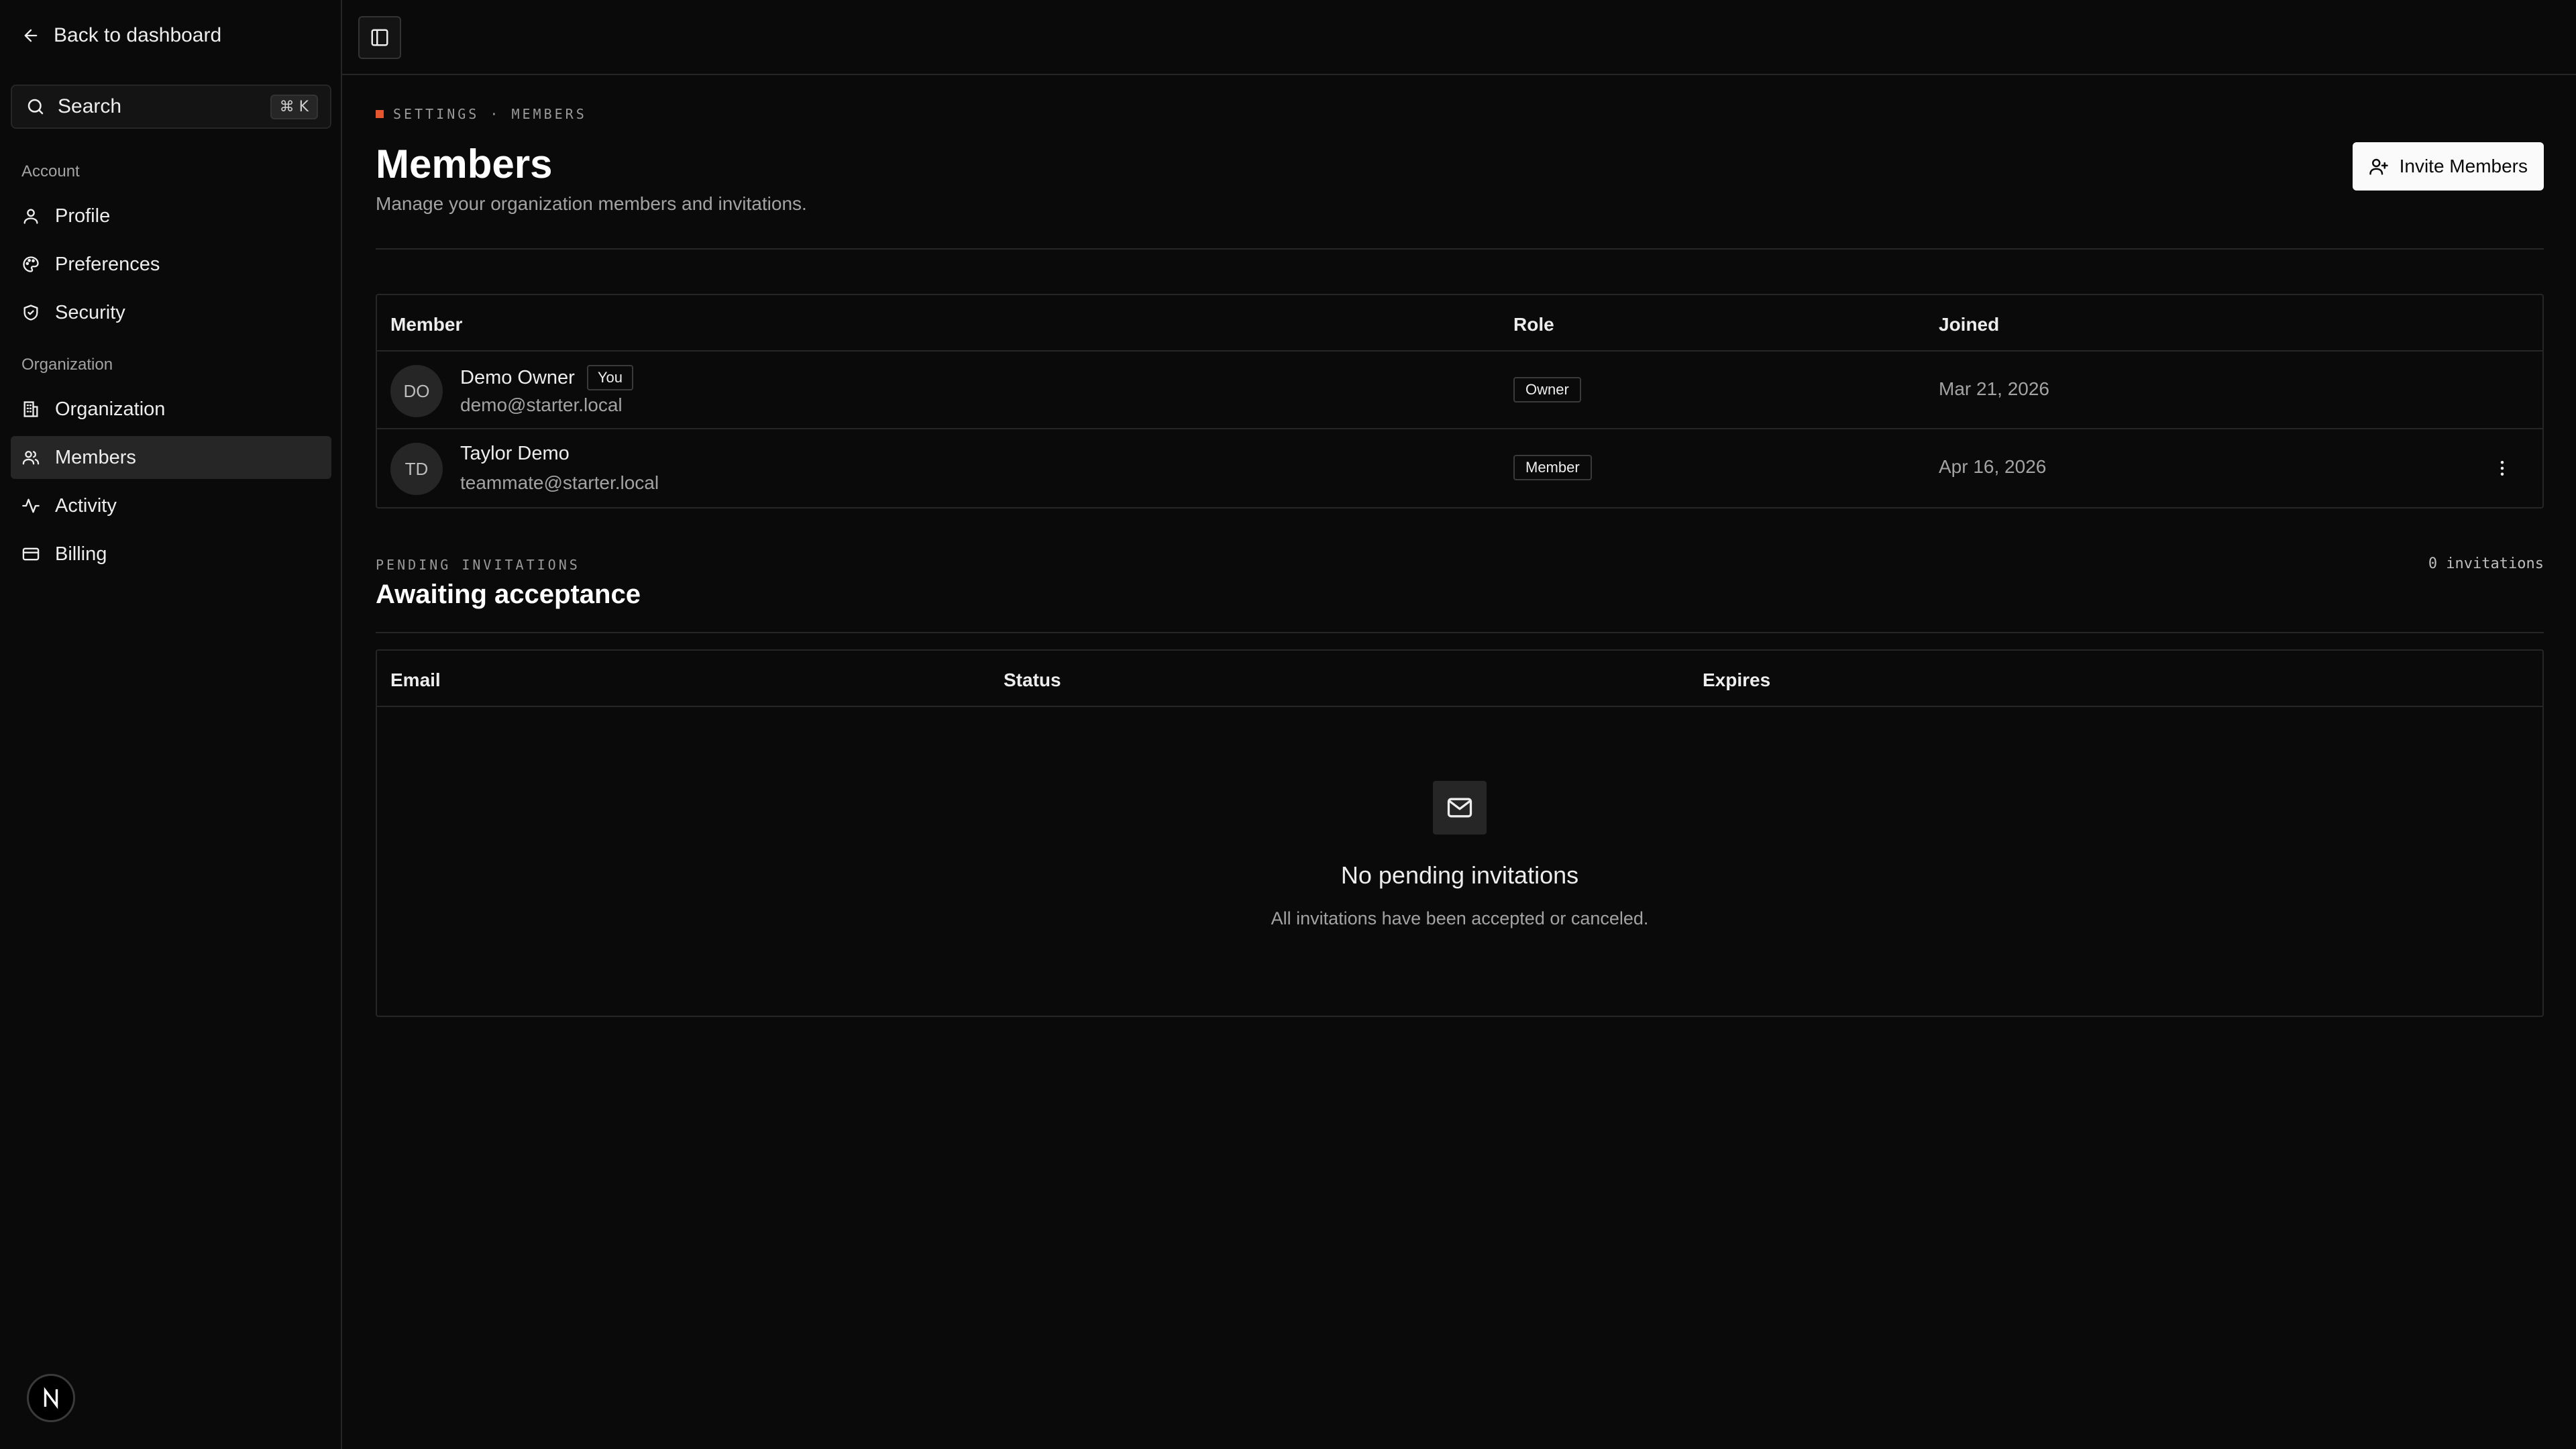  What do you see at coordinates (31, 554) in the screenshot?
I see `credit-card-icon` at bounding box center [31, 554].